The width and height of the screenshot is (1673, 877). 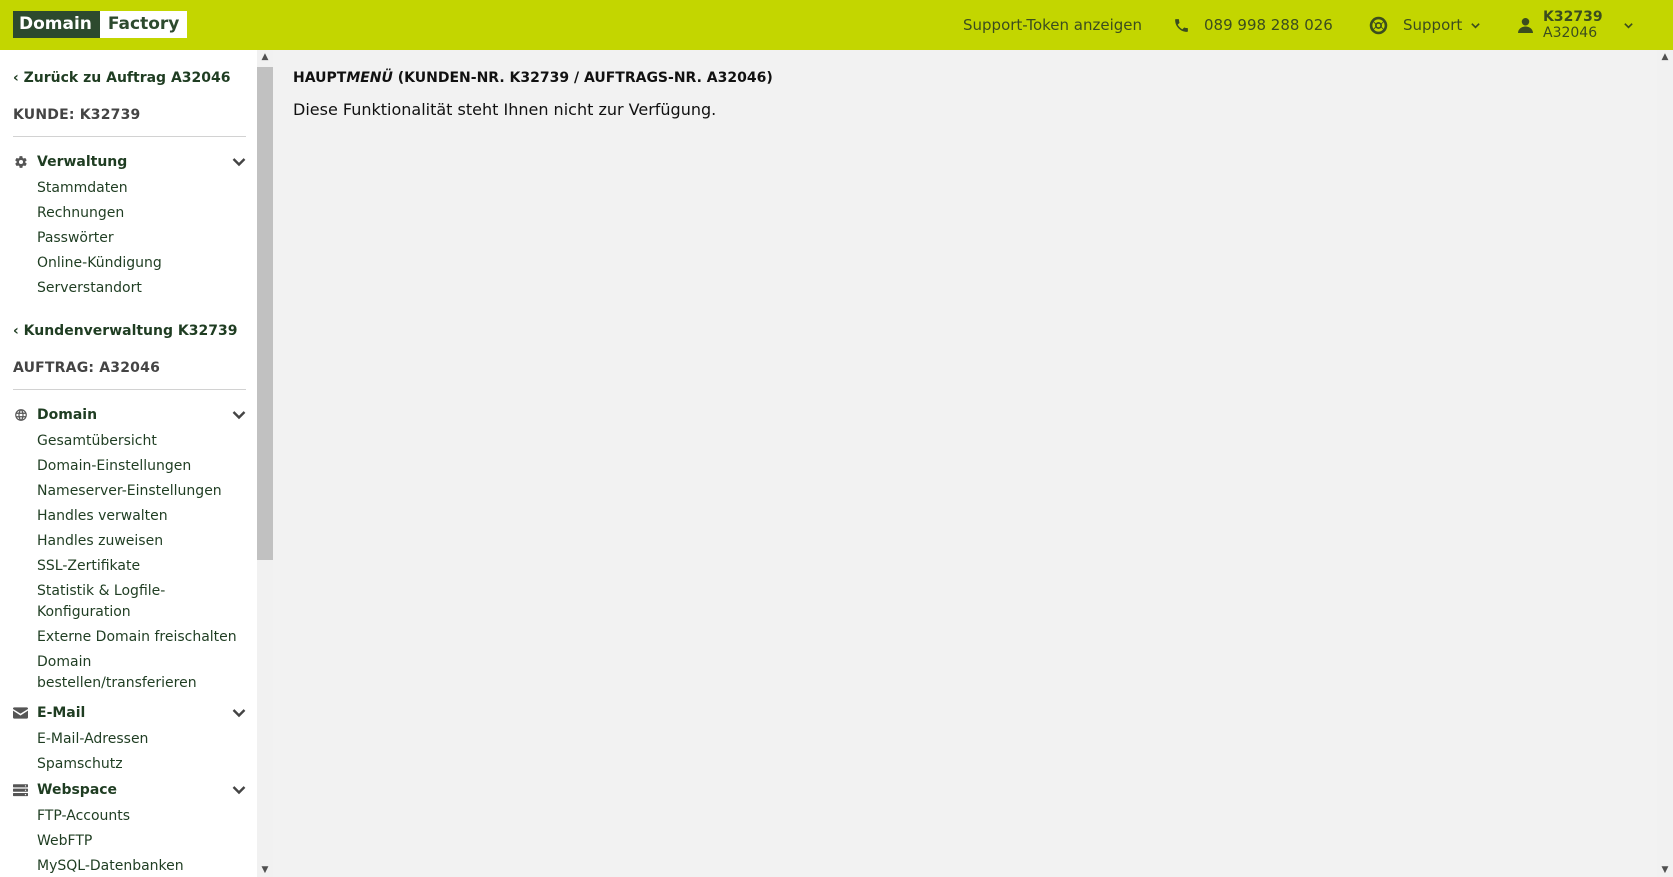 I want to click on sidebar-item-ftp-accounts: FTP-Accounts, so click(x=139, y=816).